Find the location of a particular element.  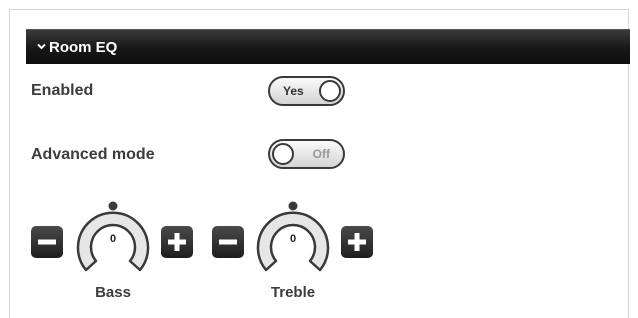

divider is located at coordinates (628, 265).